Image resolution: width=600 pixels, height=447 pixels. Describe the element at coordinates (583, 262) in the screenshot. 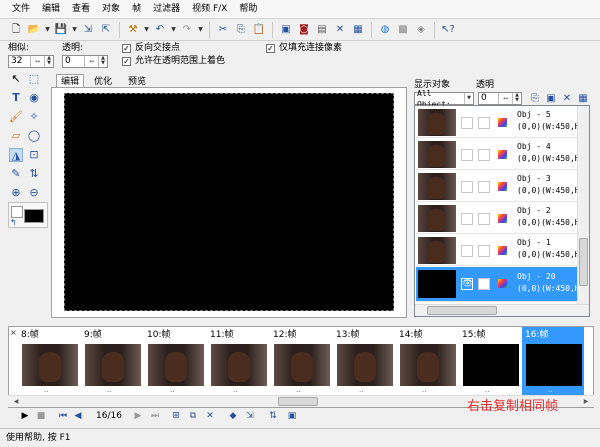

I see `vscroll-thumb` at that location.